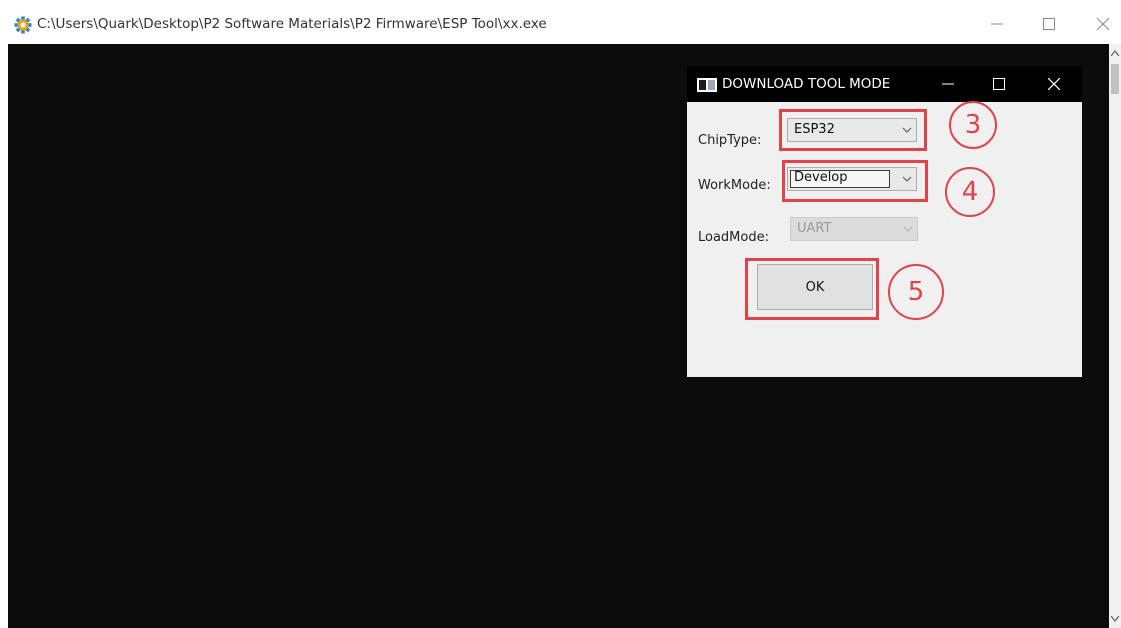  Describe the element at coordinates (1115, 336) in the screenshot. I see `vertical-scrollbar` at that location.